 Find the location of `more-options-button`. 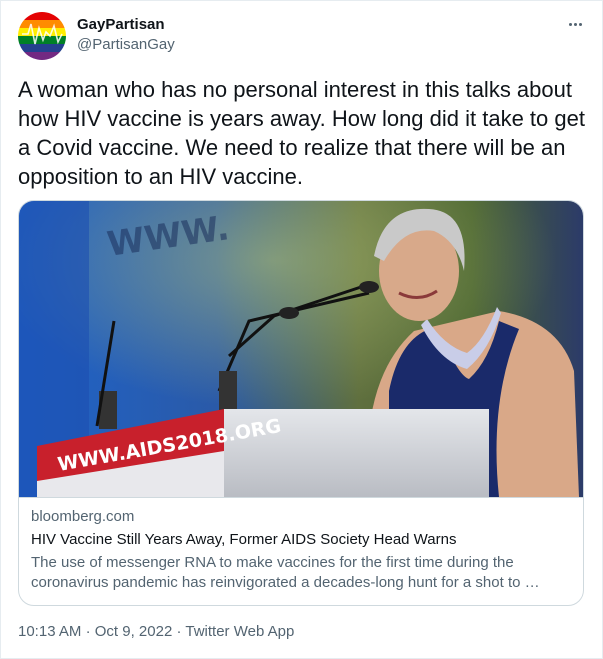

more-options-button is located at coordinates (575, 24).